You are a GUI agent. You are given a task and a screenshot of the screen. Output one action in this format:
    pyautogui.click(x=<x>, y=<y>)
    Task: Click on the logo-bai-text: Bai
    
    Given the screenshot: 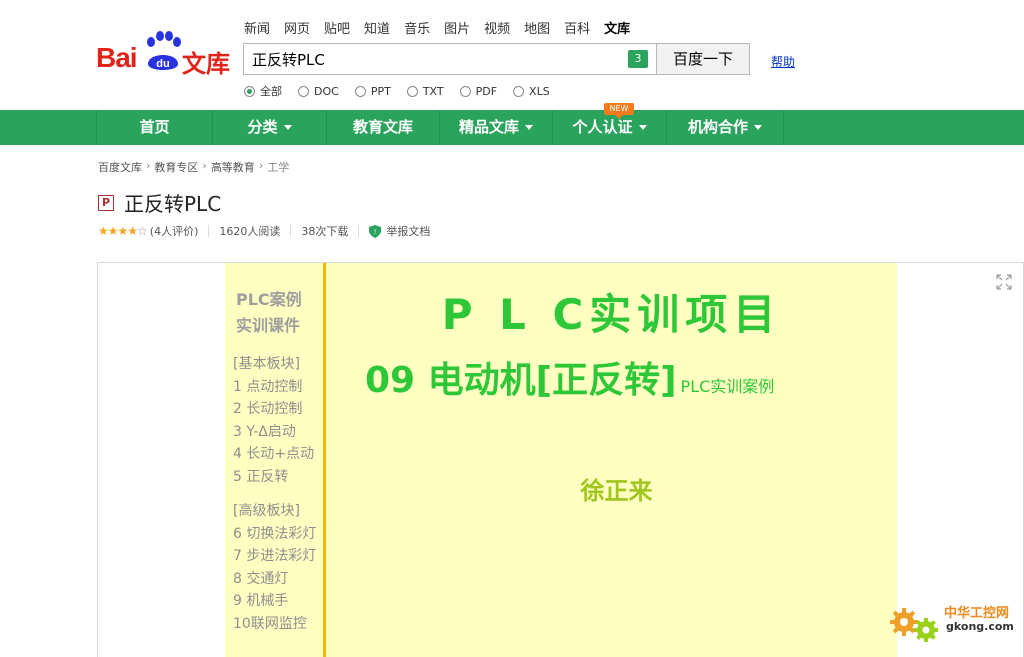 What is the action you would take?
    pyautogui.click(x=117, y=57)
    